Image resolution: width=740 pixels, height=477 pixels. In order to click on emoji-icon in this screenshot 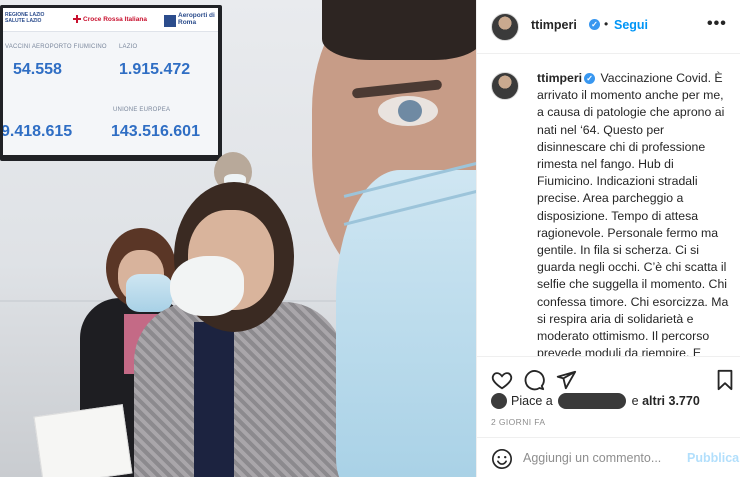, I will do `click(502, 459)`.